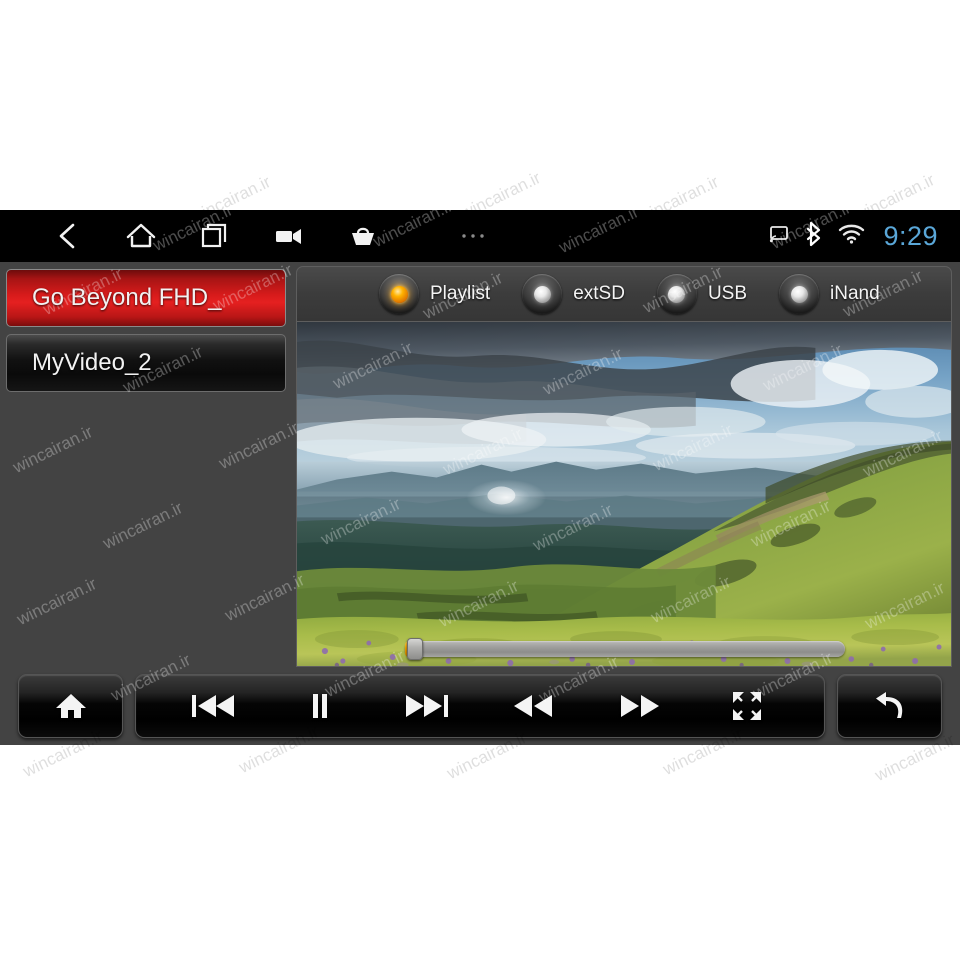 The image size is (960, 960). I want to click on progress-thumb, so click(415, 649).